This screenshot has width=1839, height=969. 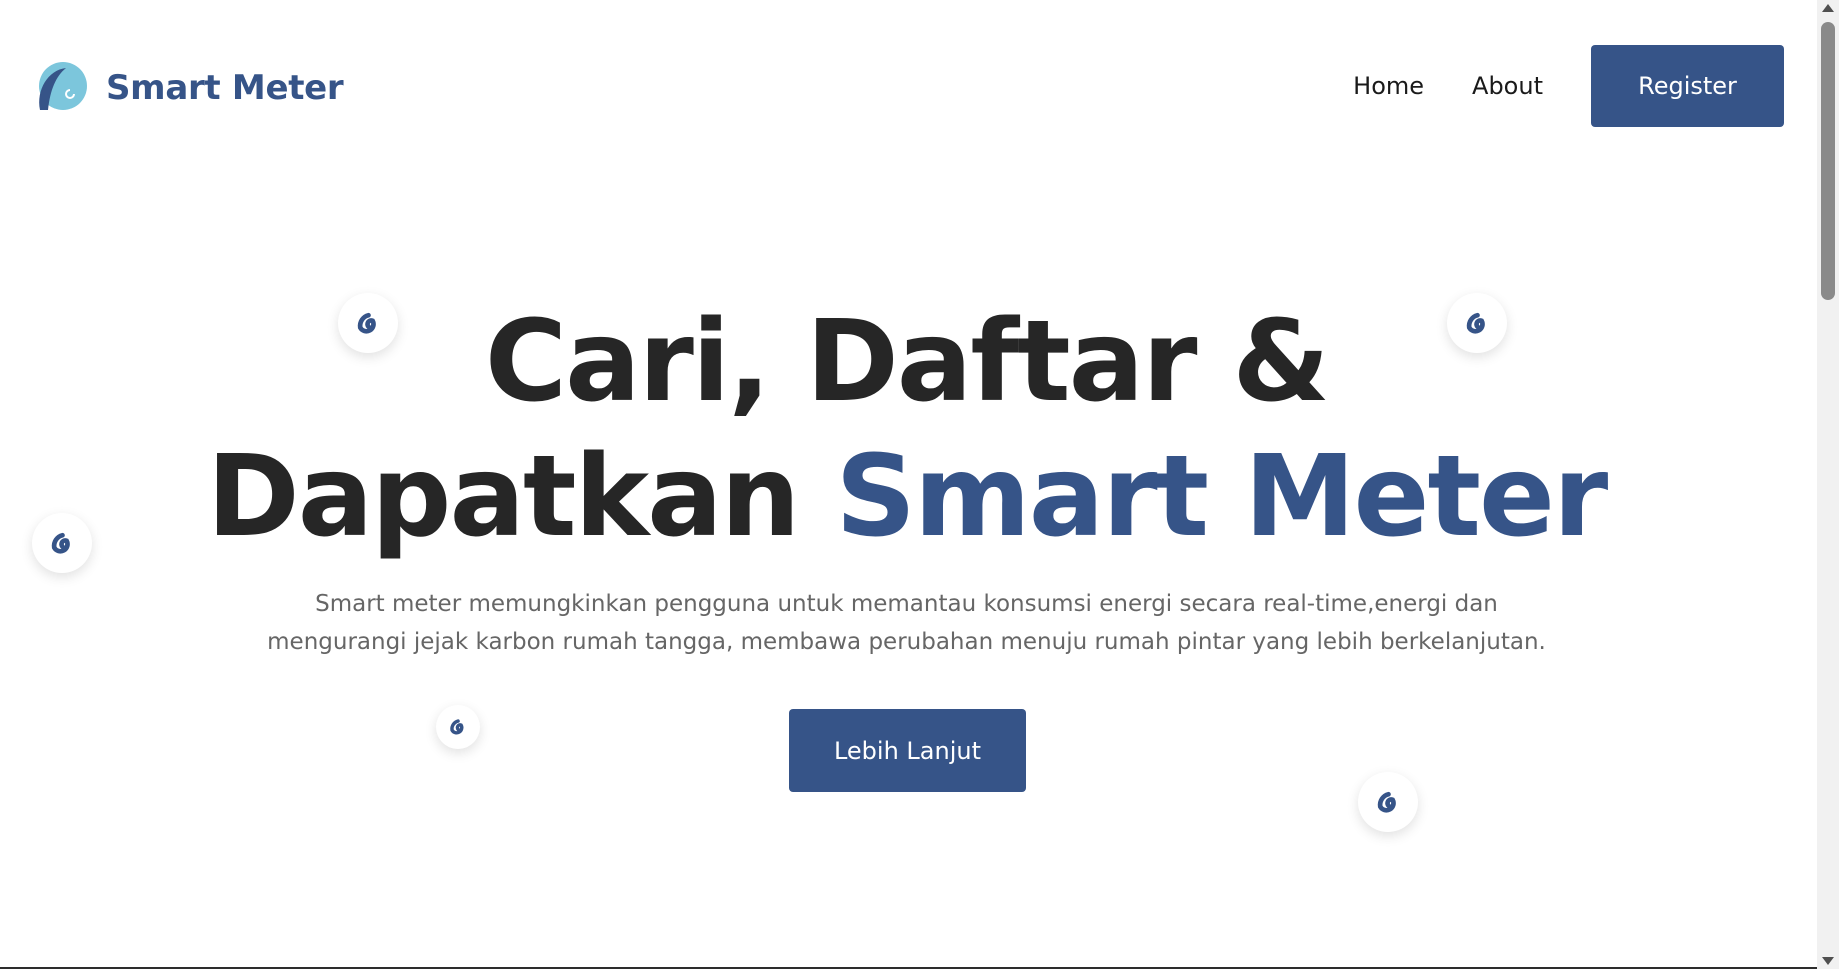 What do you see at coordinates (907, 750) in the screenshot?
I see `learn-more-button: Lebih Lanjut` at bounding box center [907, 750].